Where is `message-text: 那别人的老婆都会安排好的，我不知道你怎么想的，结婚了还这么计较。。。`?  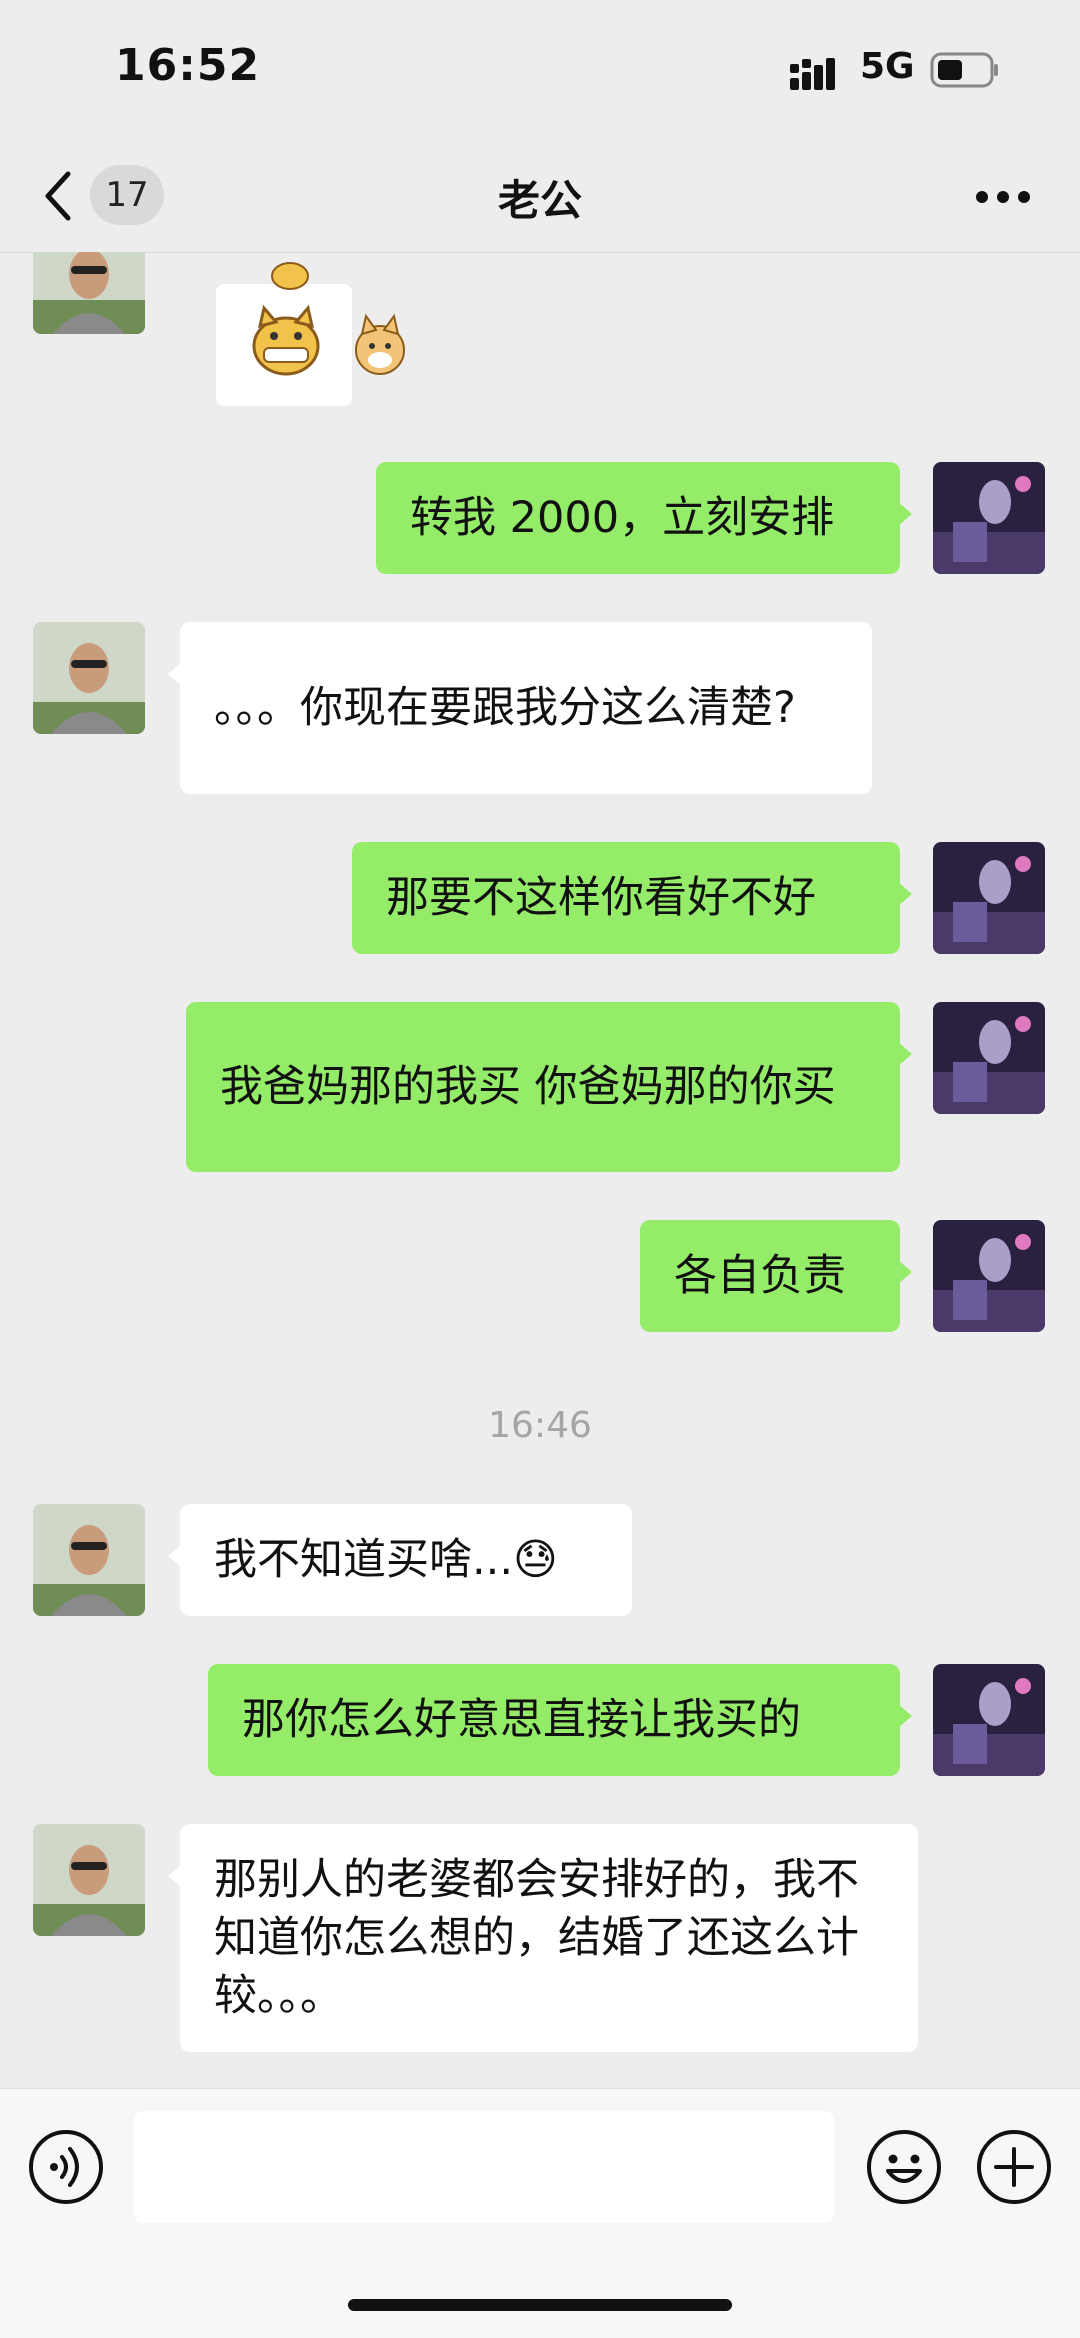 message-text: 那别人的老婆都会安排好的，我不知道你怎么想的，结婚了还这么计较。。。 is located at coordinates (536, 1938).